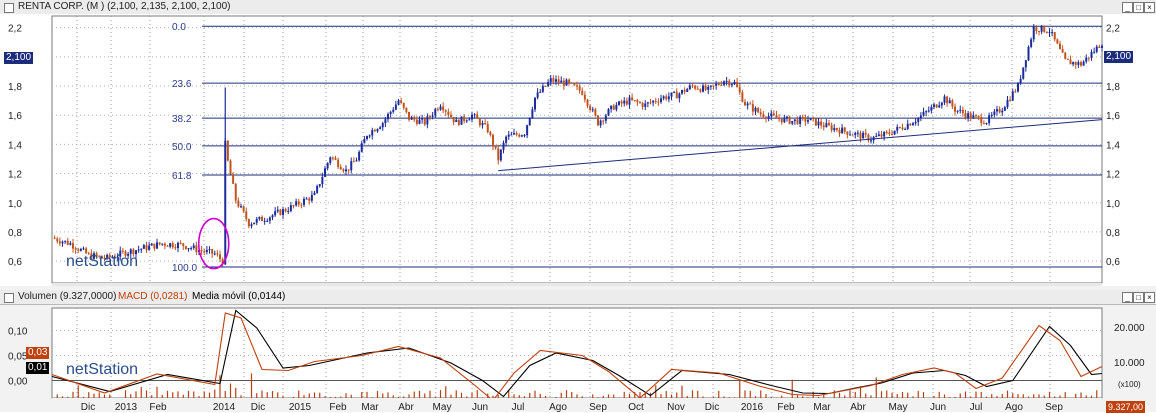 This screenshot has height=413, width=1156. What do you see at coordinates (15, 116) in the screenshot?
I see `y-tick-label-left: 1,6` at bounding box center [15, 116].